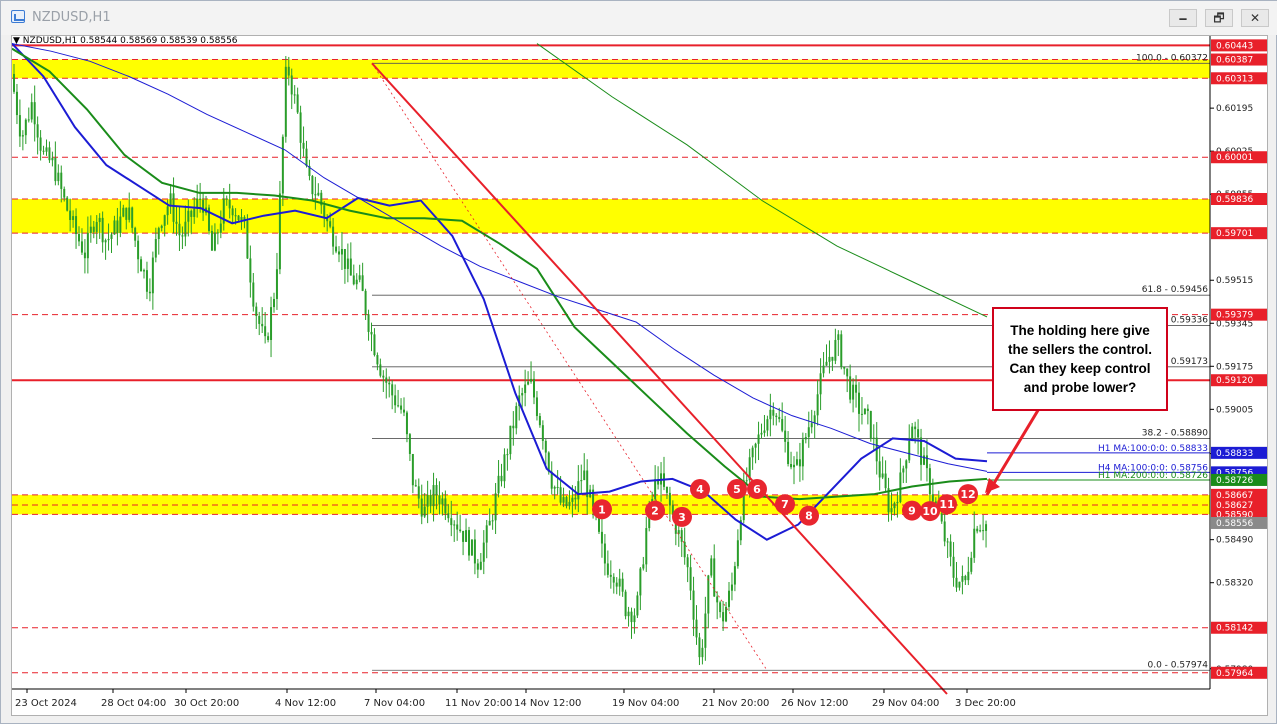 This screenshot has width=1277, height=724. I want to click on y-tick-label-9: 0.58320, so click(1234, 584).